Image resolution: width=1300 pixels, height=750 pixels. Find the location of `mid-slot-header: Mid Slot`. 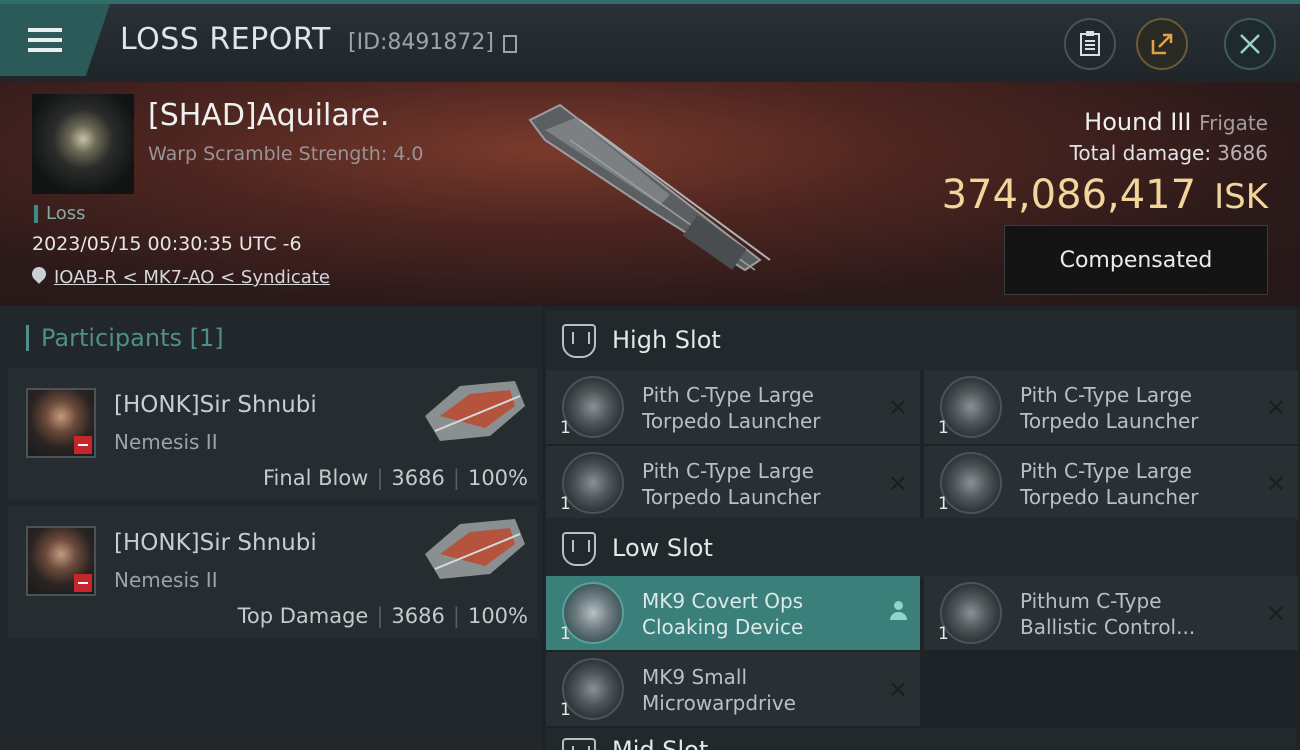

mid-slot-header: Mid Slot is located at coordinates (921, 739).